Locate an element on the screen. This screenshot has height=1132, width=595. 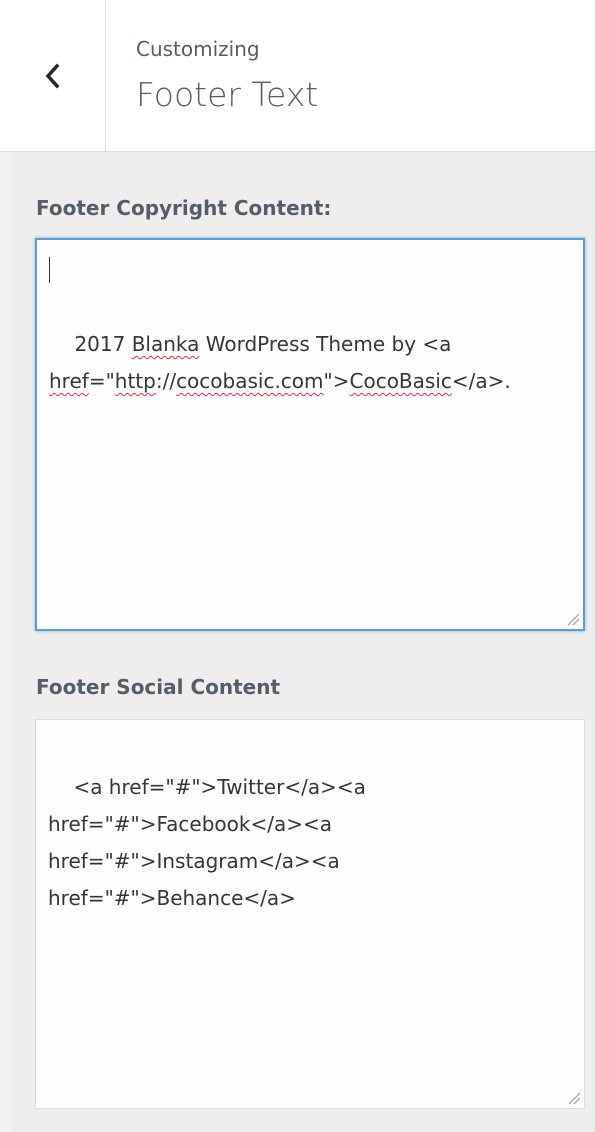
chevron-left-icon is located at coordinates (52, 76).